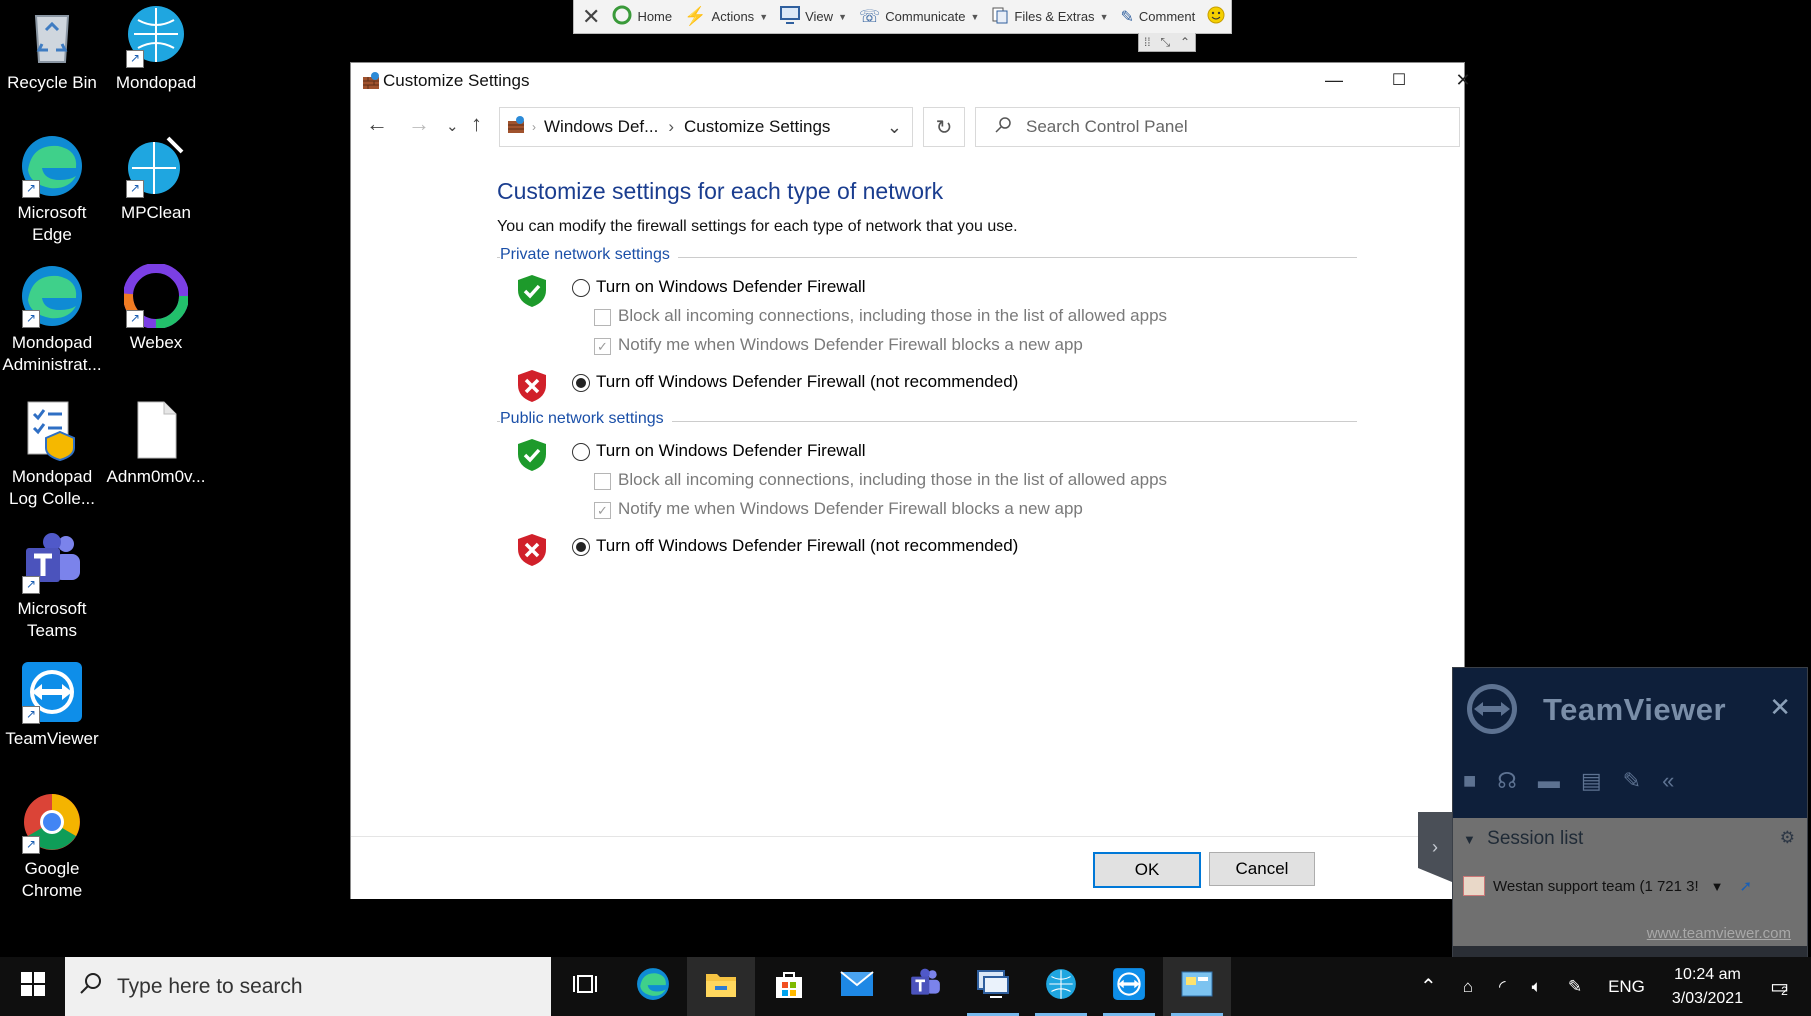 The height and width of the screenshot is (1016, 1811). What do you see at coordinates (1049, 16) in the screenshot?
I see `files-extras-menu: Files & Extras ▼` at bounding box center [1049, 16].